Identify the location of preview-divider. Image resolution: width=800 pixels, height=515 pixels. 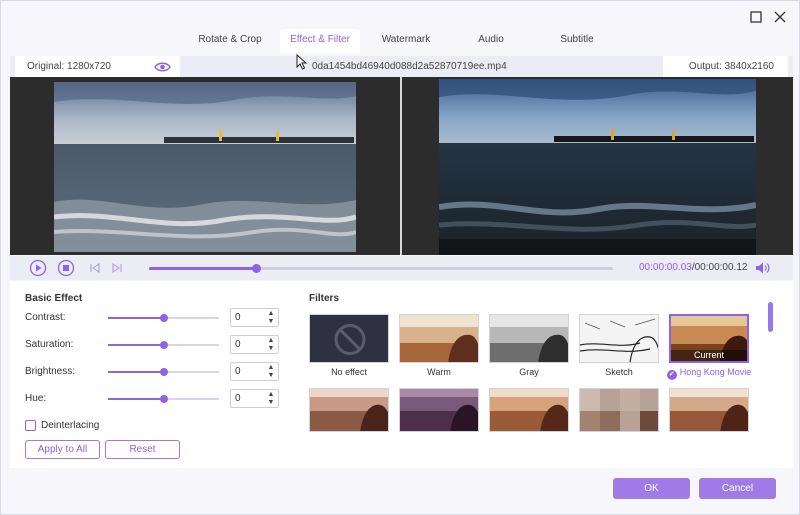
(401, 166).